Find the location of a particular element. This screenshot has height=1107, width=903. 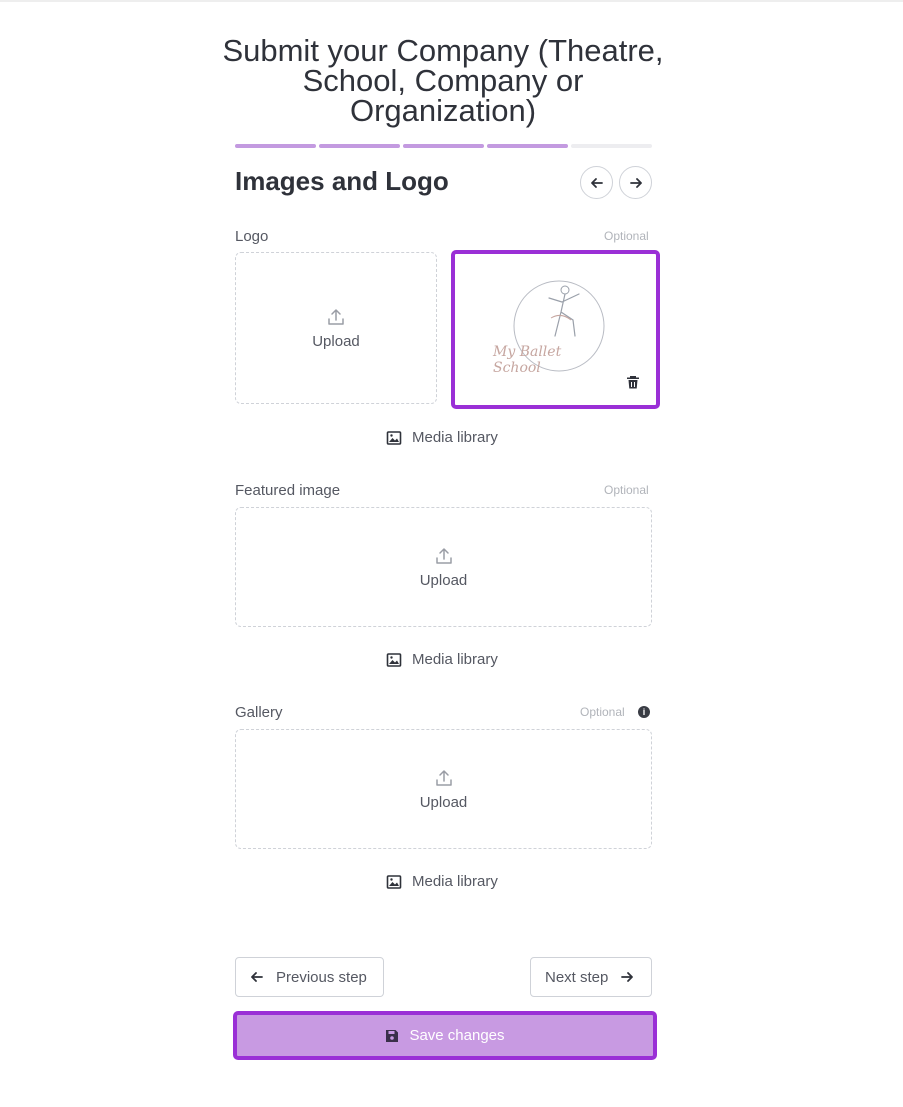

save-changes-button: Save changes is located at coordinates (445, 1035).